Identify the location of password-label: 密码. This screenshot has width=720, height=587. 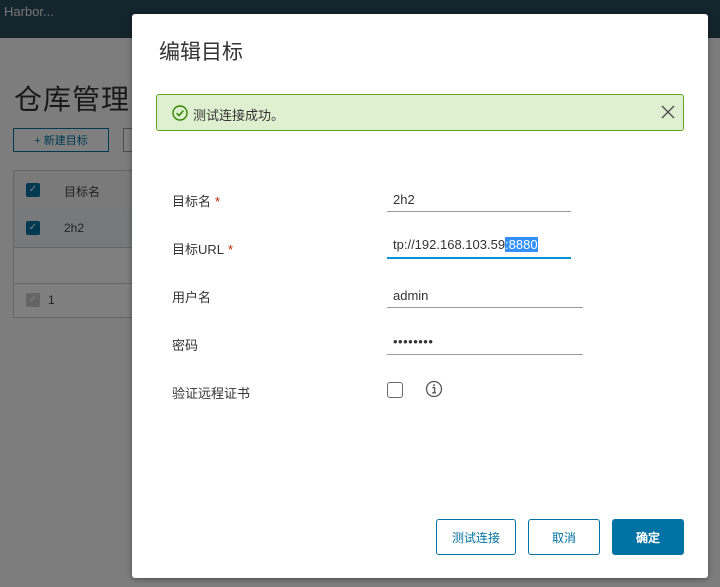
(185, 345).